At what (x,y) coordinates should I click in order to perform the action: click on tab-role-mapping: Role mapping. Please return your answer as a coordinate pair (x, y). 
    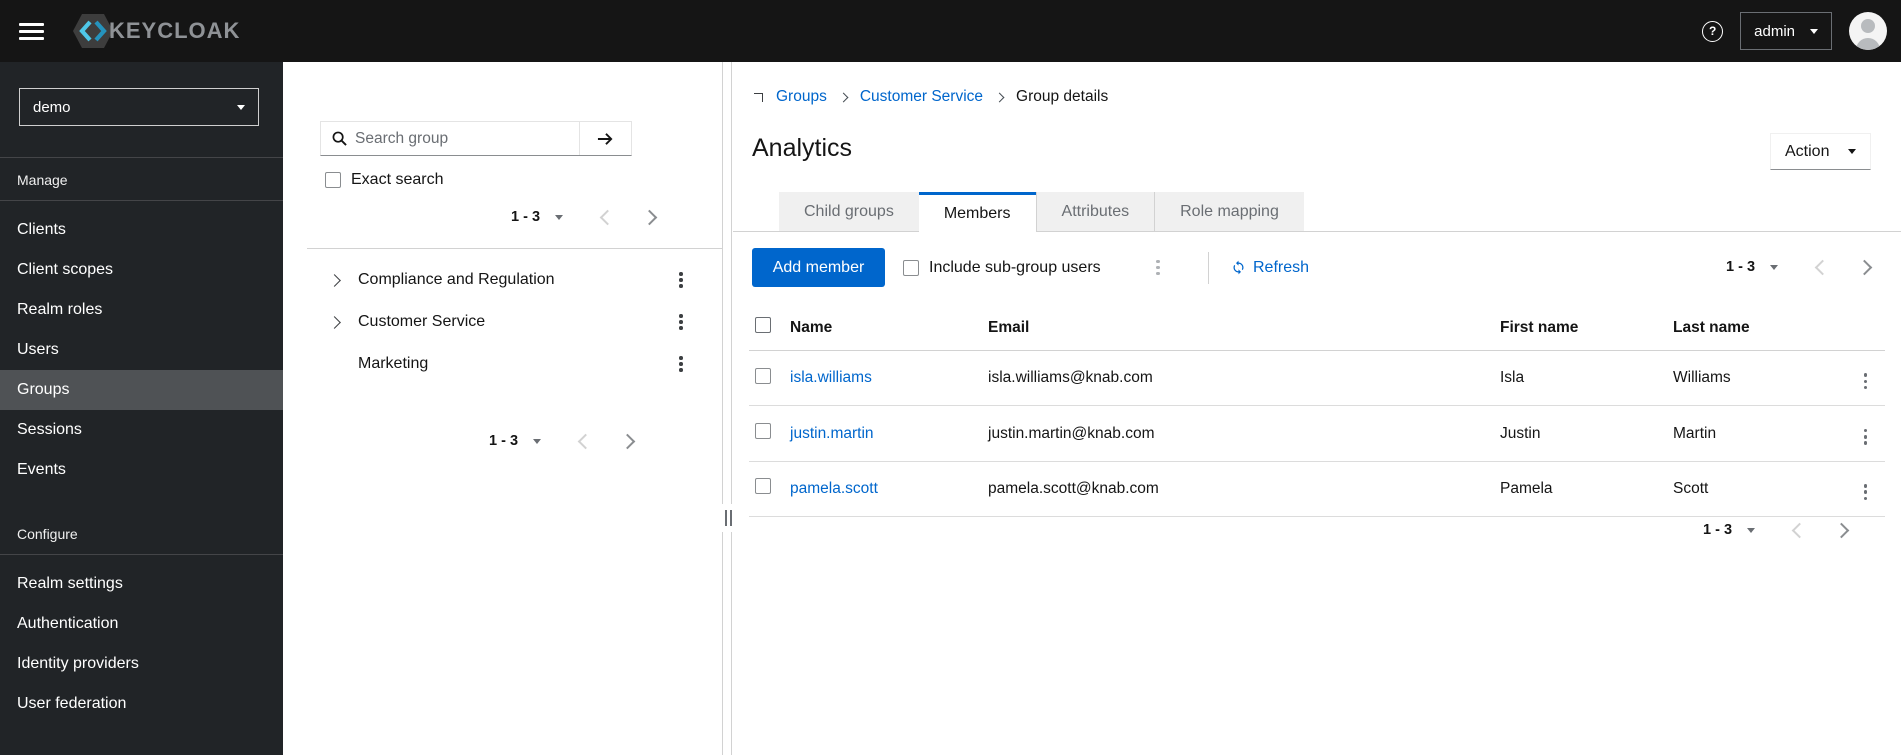
    Looking at the image, I should click on (1229, 211).